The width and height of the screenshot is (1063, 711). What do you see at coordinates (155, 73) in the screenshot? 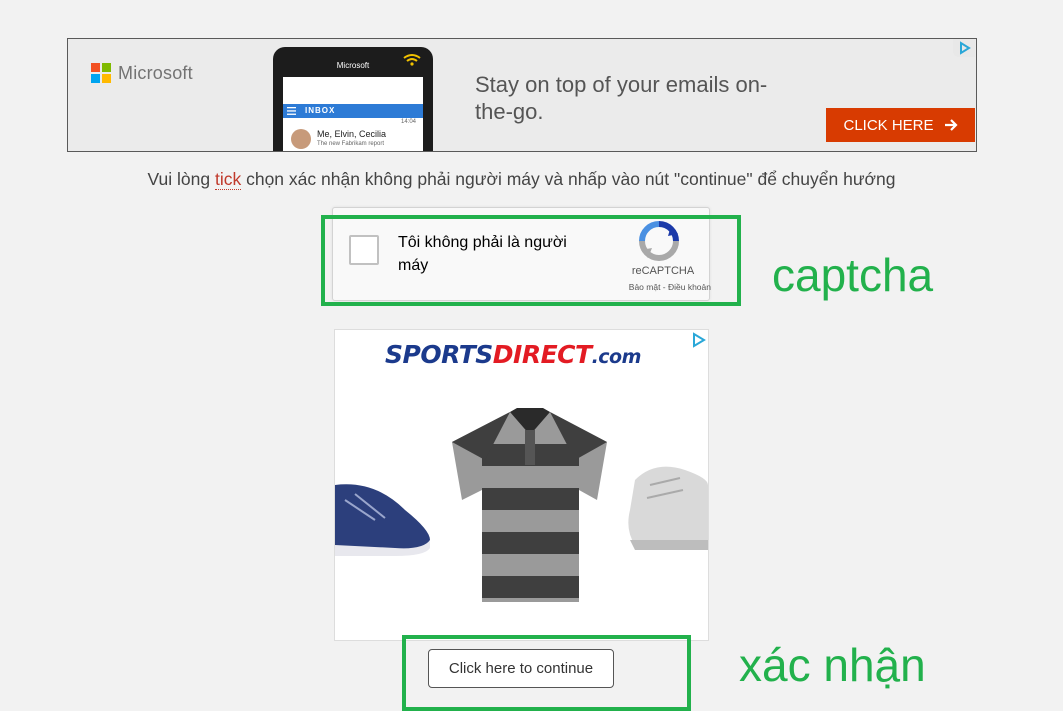
I see `ad-brand-name: Microsoft` at bounding box center [155, 73].